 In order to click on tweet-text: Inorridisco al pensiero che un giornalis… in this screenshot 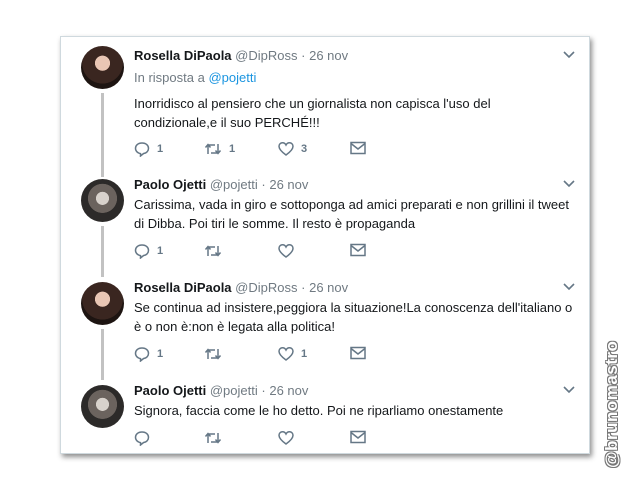, I will do `click(312, 113)`.